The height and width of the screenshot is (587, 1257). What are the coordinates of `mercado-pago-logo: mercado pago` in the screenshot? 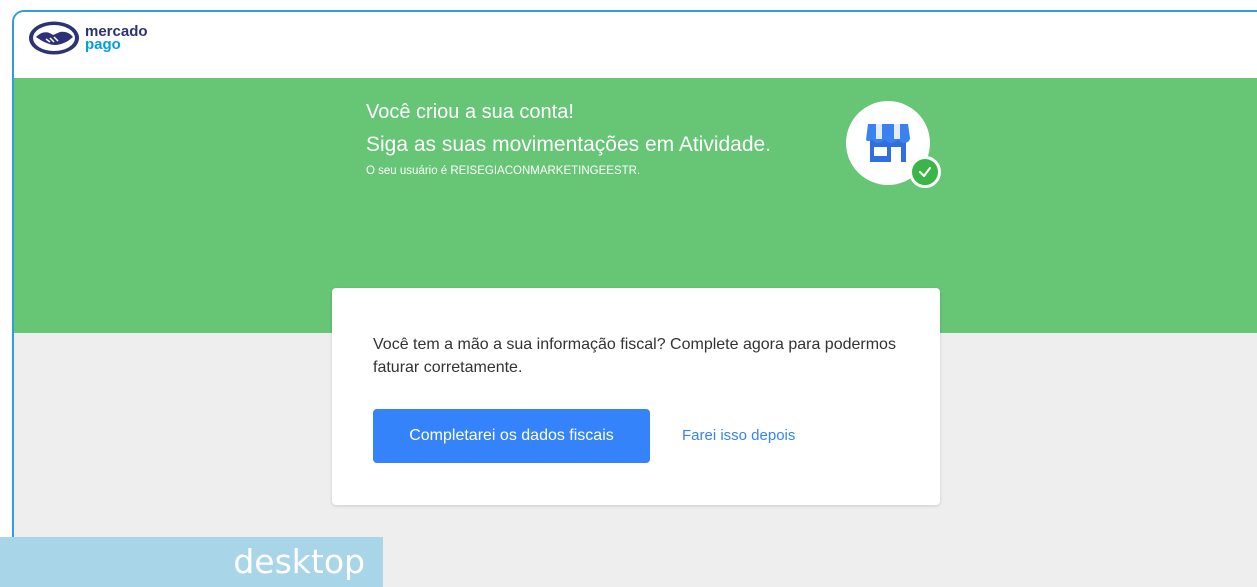 It's located at (88, 38).